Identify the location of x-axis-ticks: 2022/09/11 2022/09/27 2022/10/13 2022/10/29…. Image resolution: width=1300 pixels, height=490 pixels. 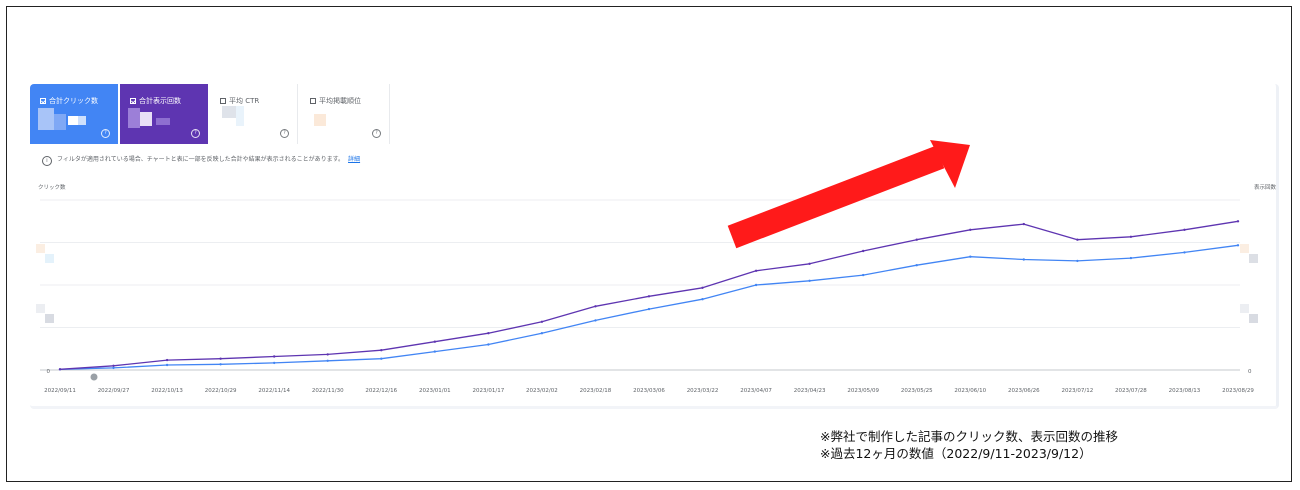
(649, 391).